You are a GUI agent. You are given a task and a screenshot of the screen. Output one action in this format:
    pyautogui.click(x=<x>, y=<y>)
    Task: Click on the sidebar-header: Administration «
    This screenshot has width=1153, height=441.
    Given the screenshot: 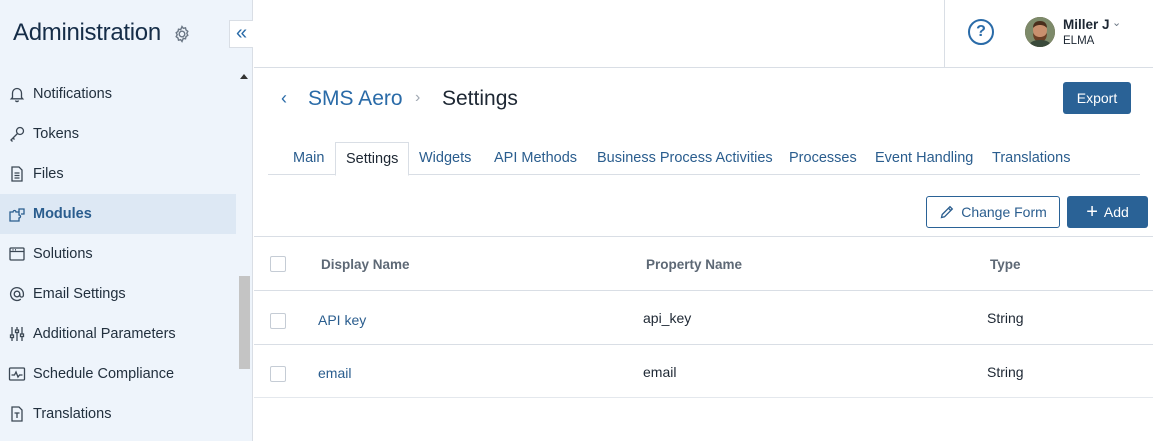 What is the action you would take?
    pyautogui.click(x=126, y=34)
    